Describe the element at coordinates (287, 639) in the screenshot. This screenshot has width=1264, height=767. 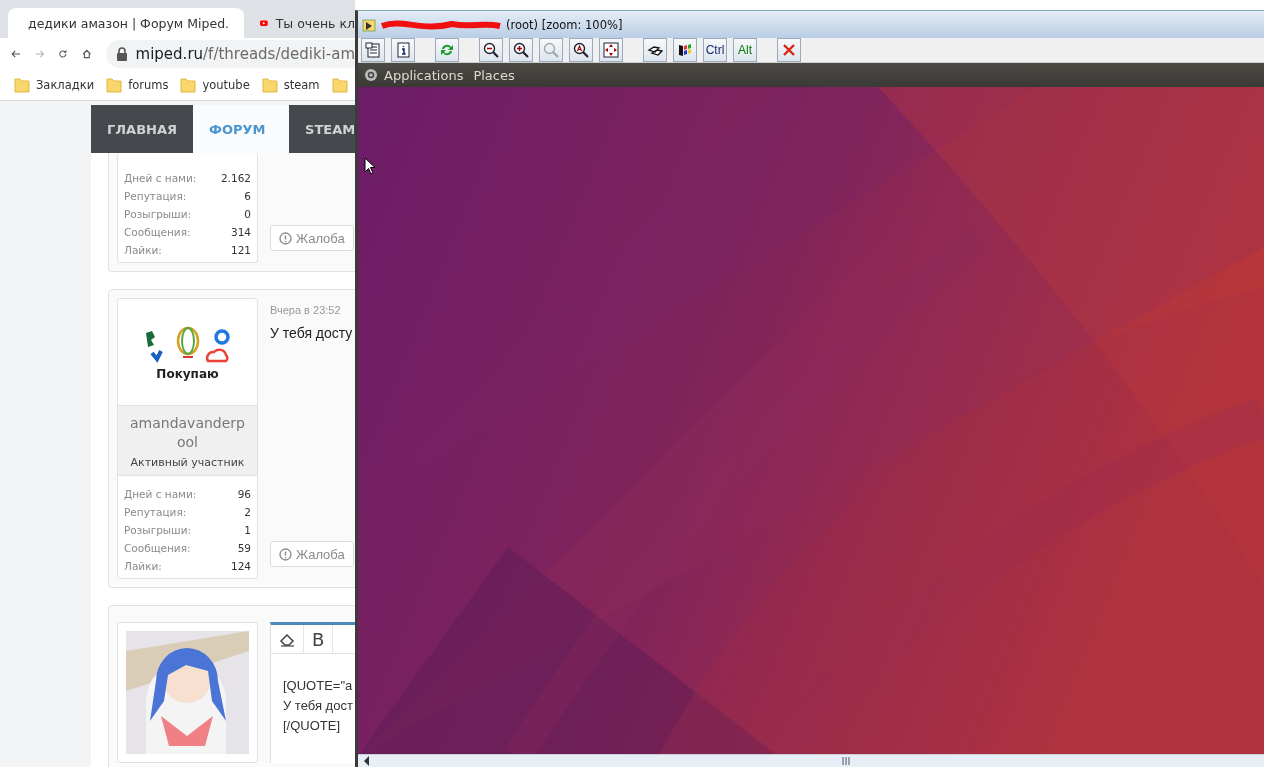
I see `eraser-icon` at that location.